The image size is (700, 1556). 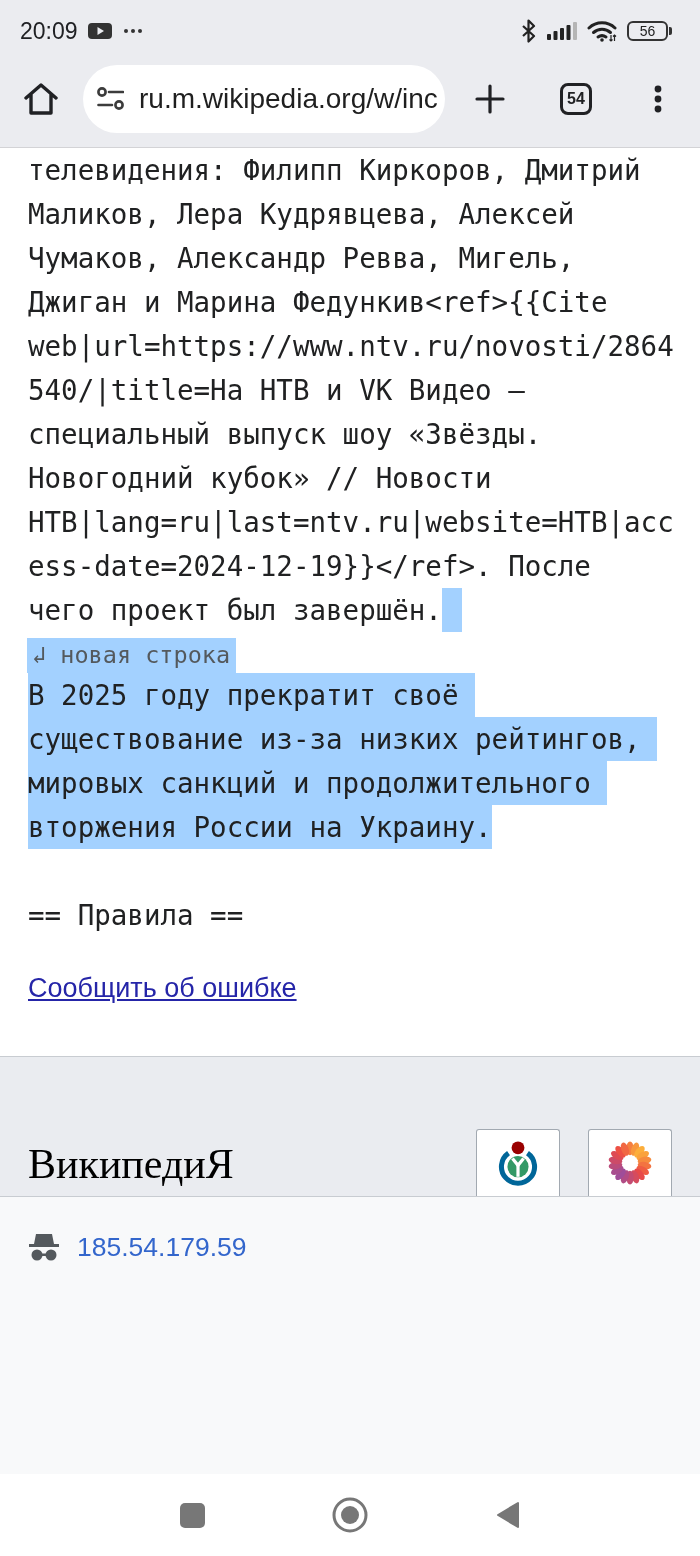 I want to click on report-error-link: Сообщить об ошибке, so click(x=162, y=988).